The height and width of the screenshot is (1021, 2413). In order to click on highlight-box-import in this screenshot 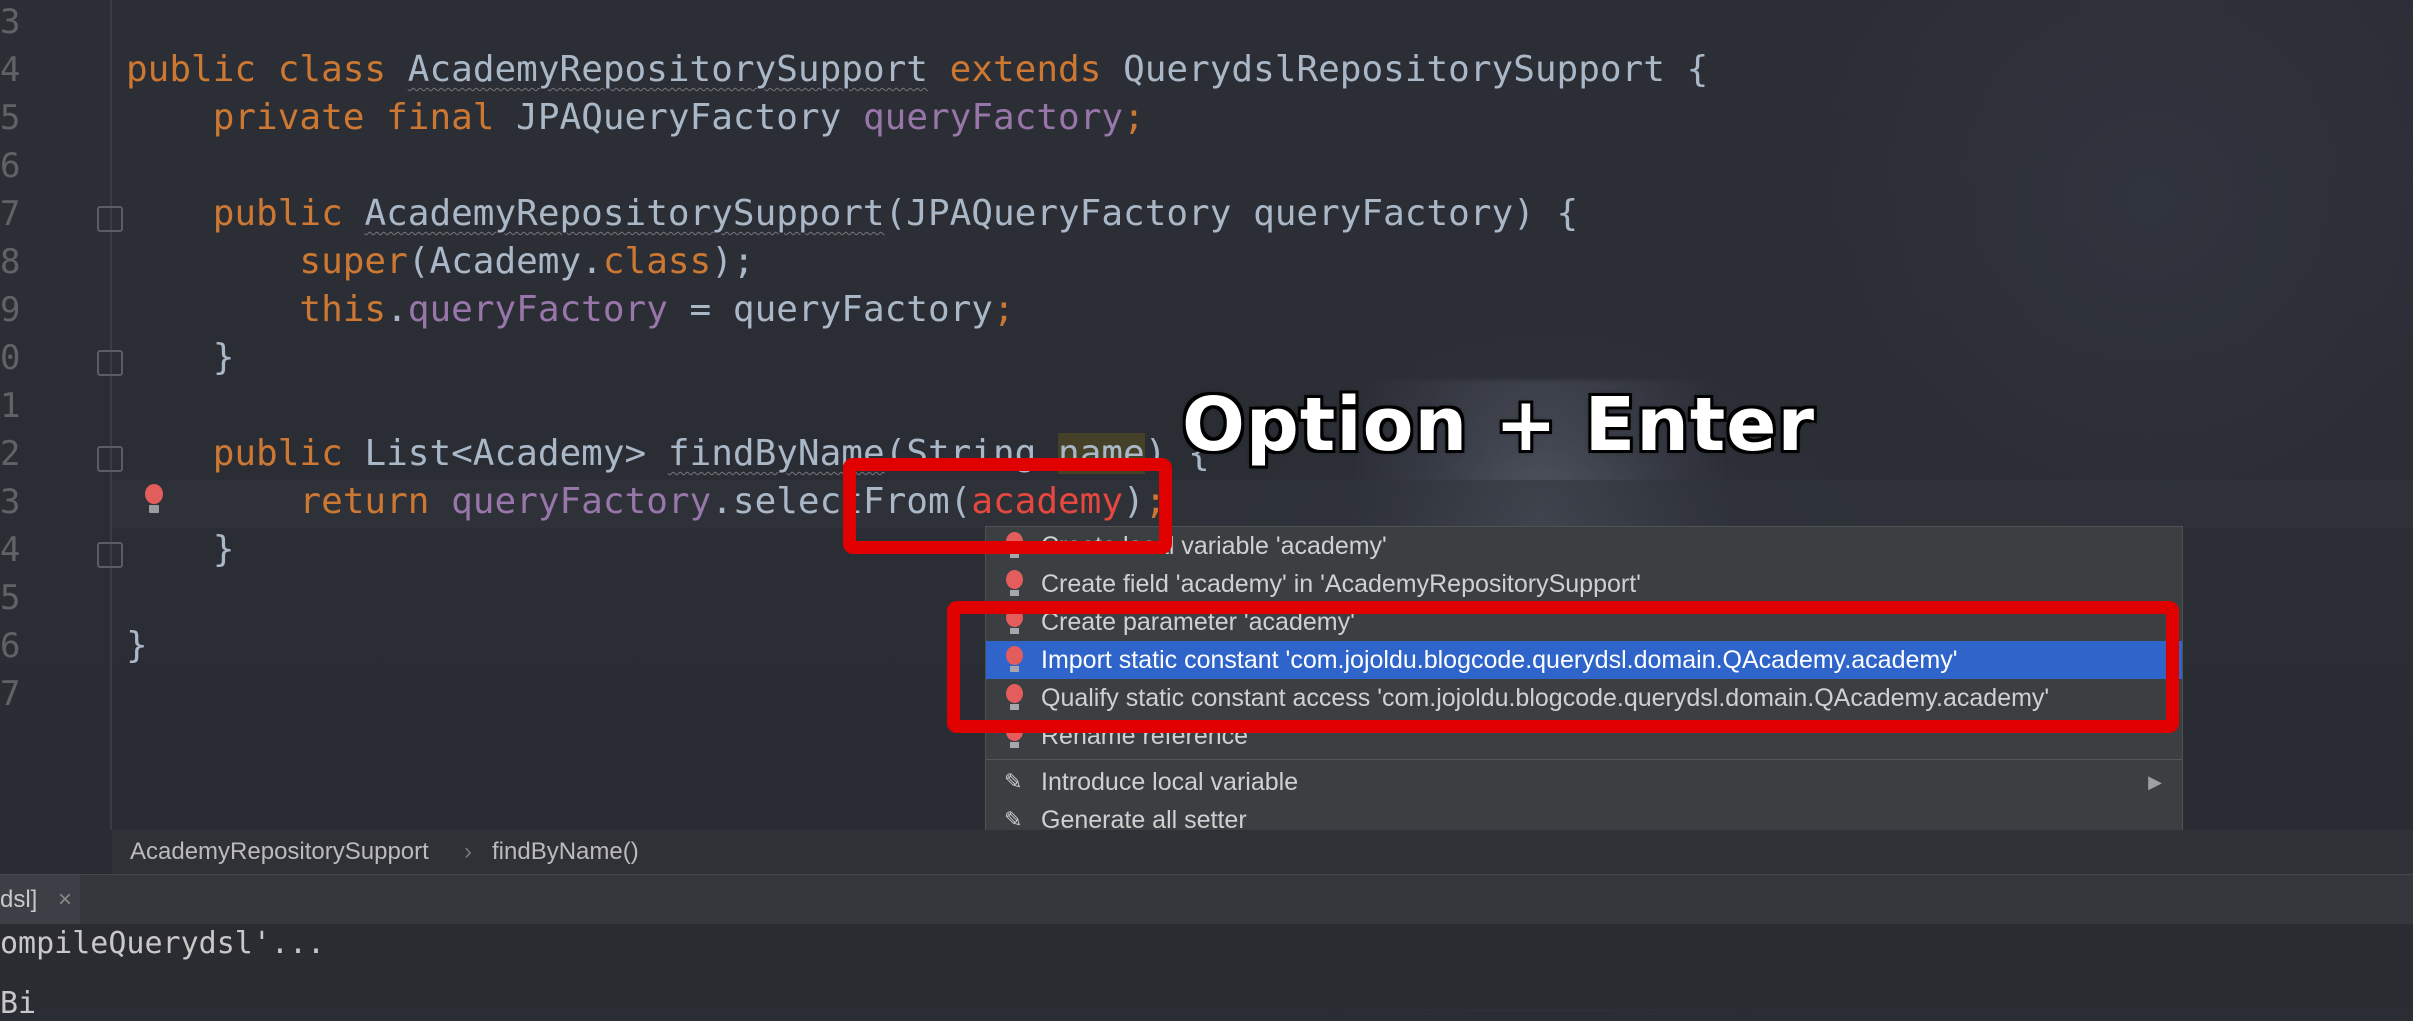, I will do `click(1563, 667)`.